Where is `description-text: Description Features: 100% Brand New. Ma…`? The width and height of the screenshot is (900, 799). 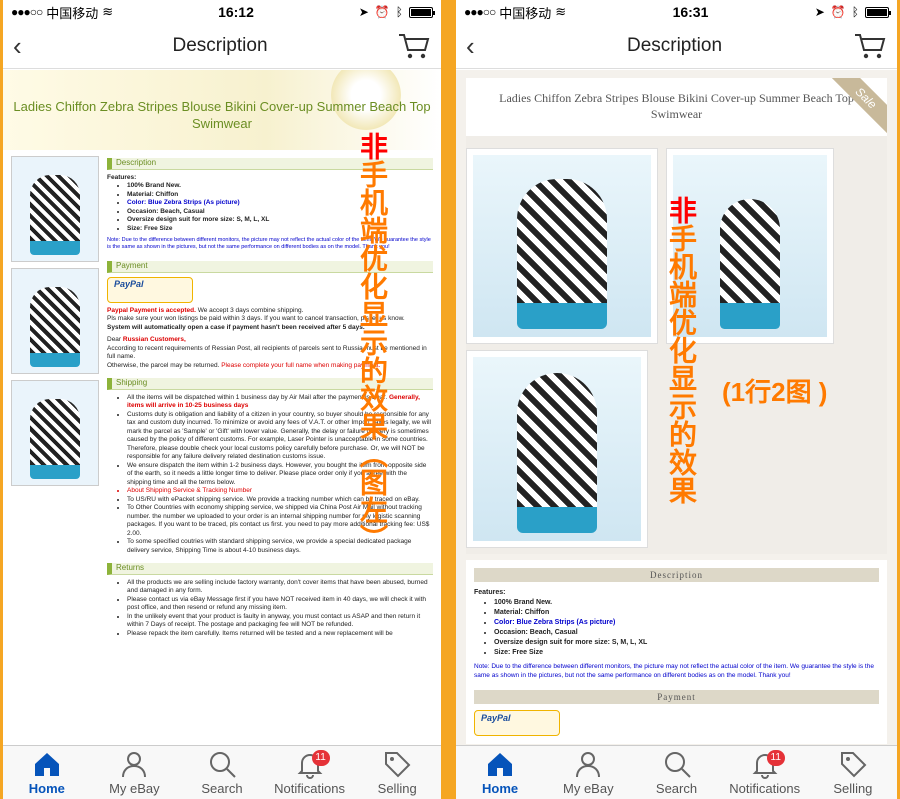 description-text: Description Features: 100% Brand New. Ma… is located at coordinates (676, 652).